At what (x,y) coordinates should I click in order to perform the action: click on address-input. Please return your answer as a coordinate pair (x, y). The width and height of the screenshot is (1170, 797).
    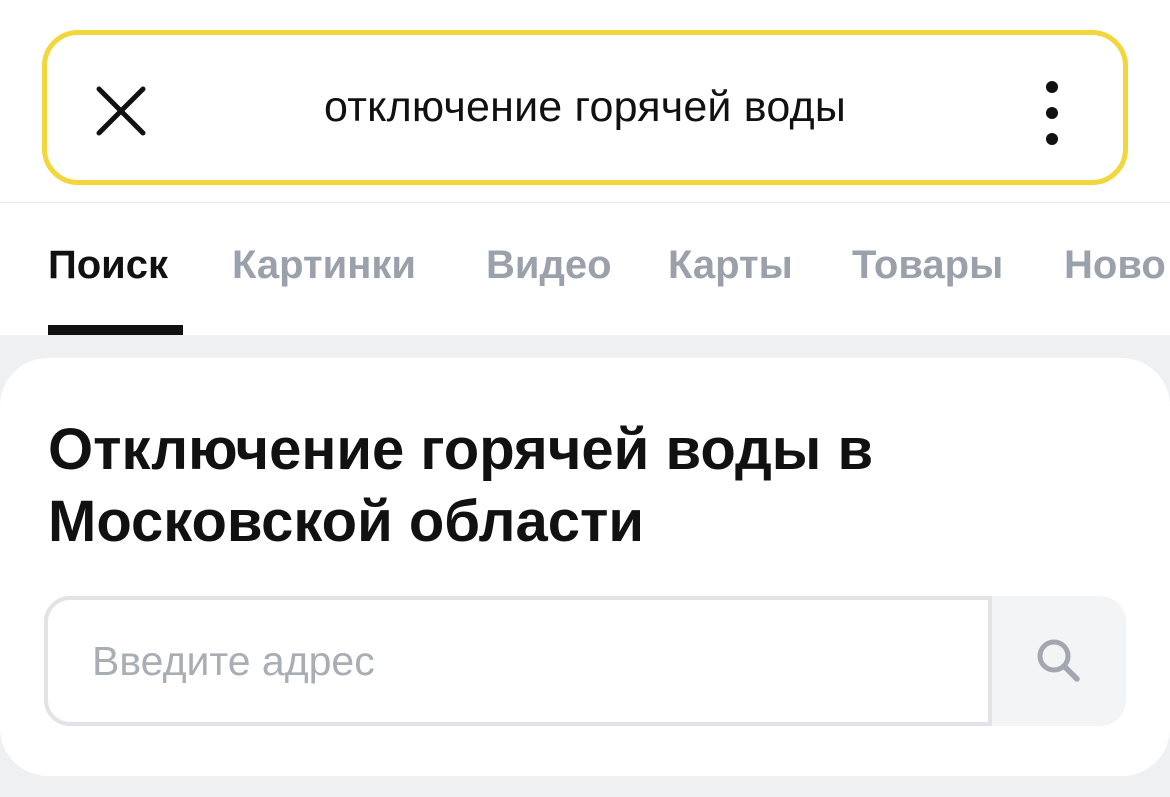
    Looking at the image, I should click on (518, 661).